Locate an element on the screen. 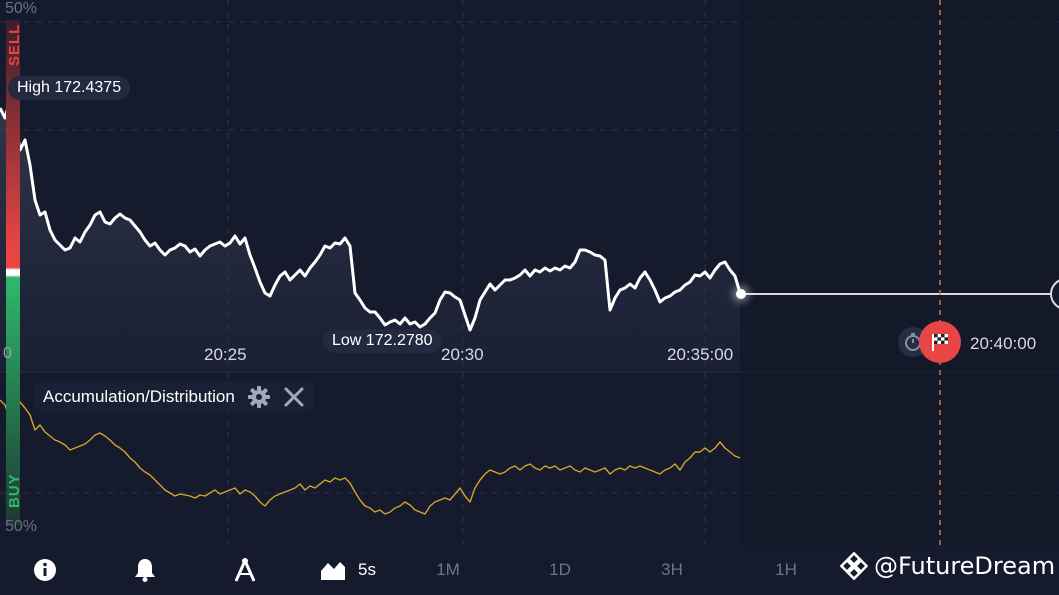 The image size is (1059, 595). low-price-label: Low 172.2780 is located at coordinates (382, 341).